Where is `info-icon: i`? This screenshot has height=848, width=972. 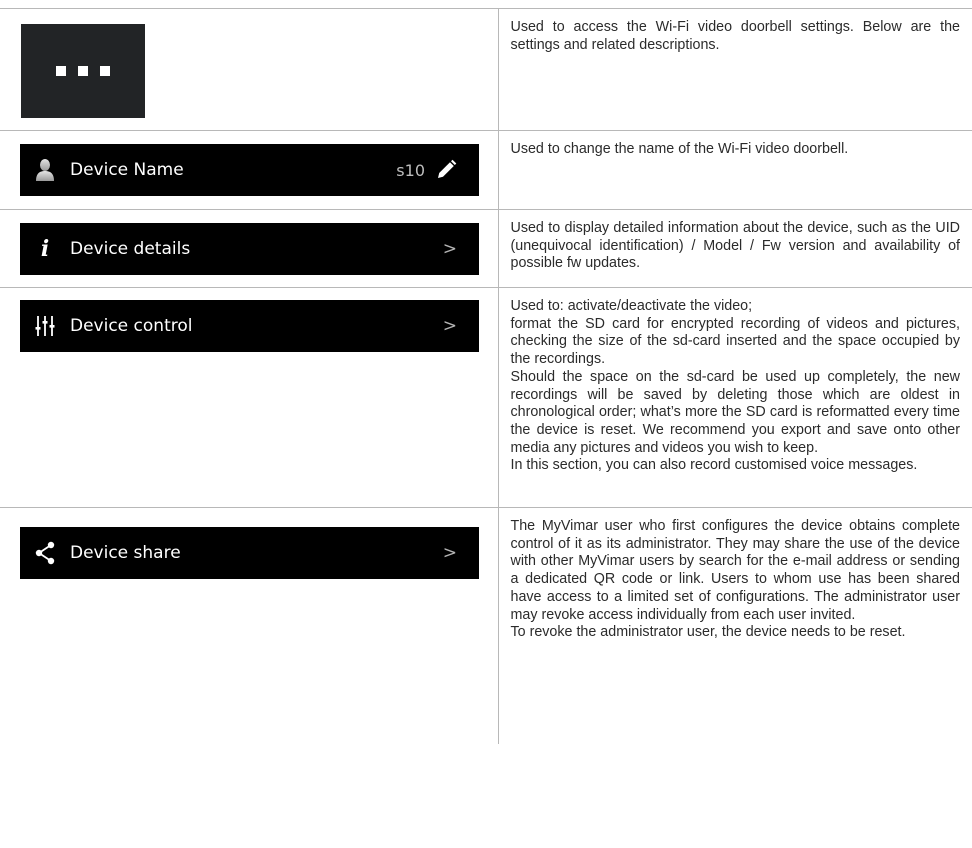 info-icon: i is located at coordinates (45, 249).